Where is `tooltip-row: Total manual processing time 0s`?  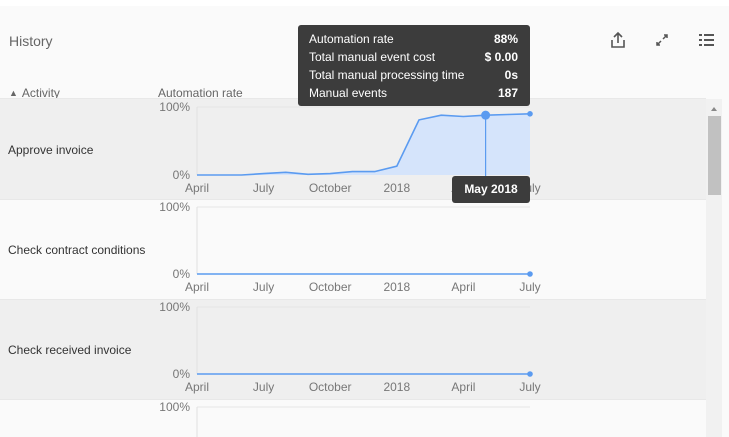 tooltip-row: Total manual processing time 0s is located at coordinates (413, 75).